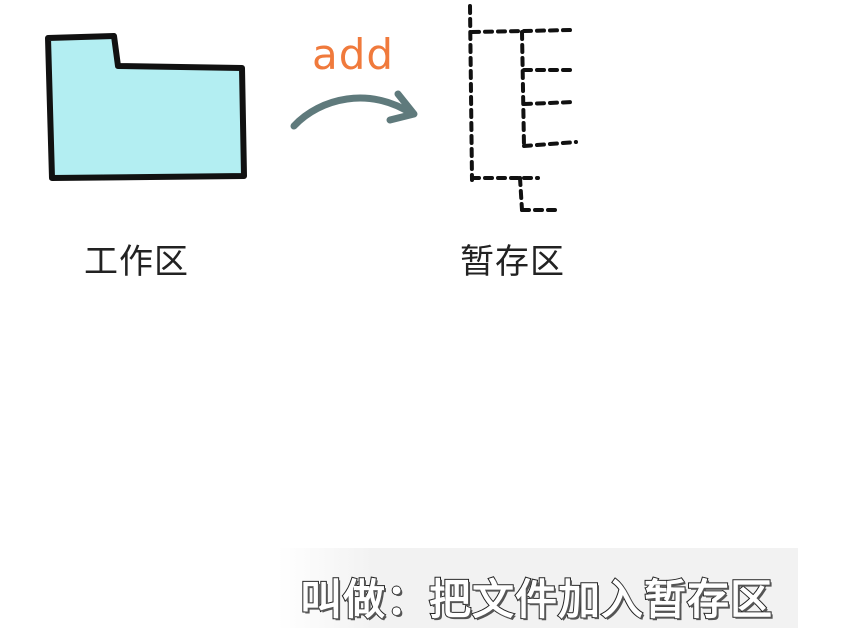 Image resolution: width=865 pixels, height=634 pixels. I want to click on working-area-label: 工作区, so click(136, 262).